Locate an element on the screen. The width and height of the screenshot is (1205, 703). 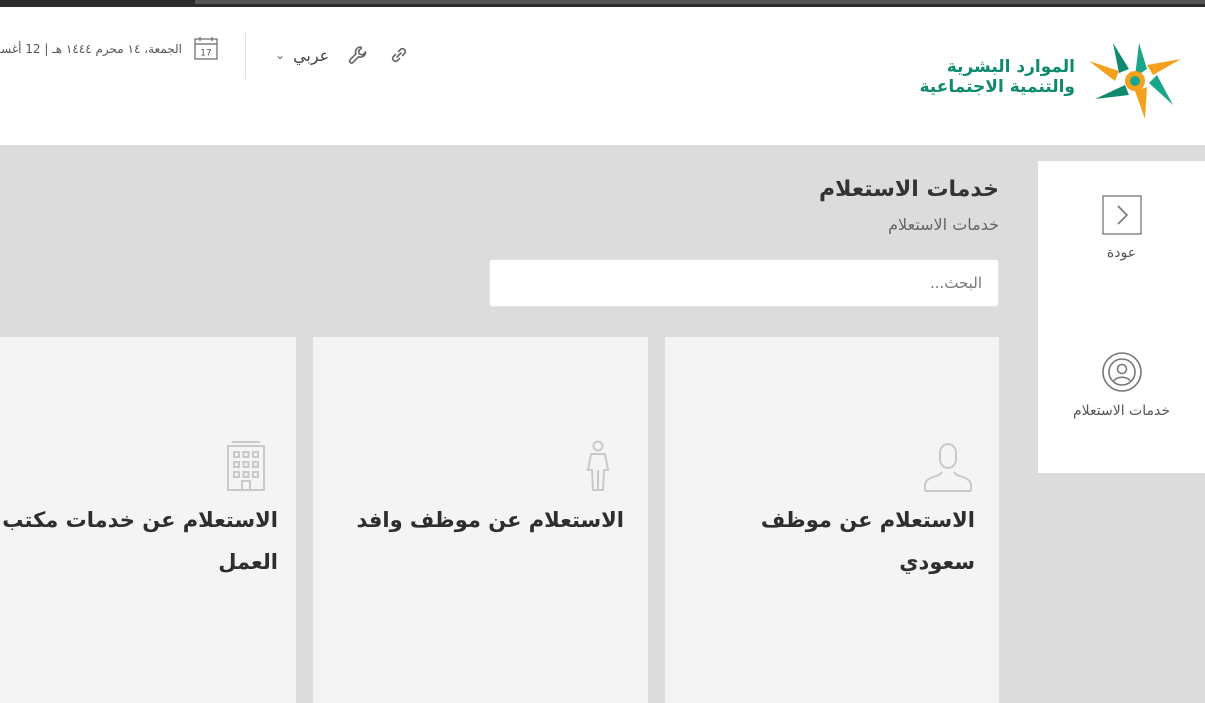
card-title: الاستعلام عن موظف سعودي is located at coordinates (867, 541).